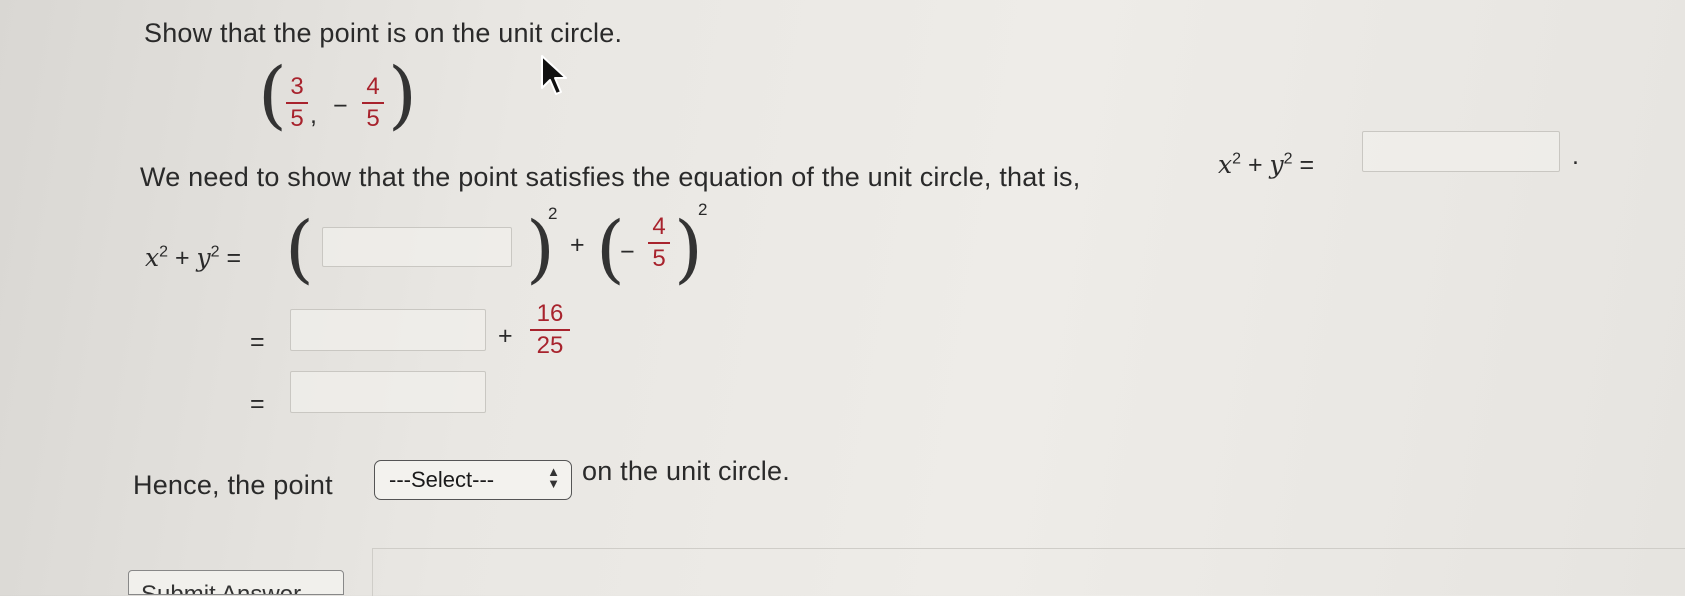 This screenshot has height=596, width=1685. What do you see at coordinates (233, 485) in the screenshot?
I see `conclusion-prefix: Hence, the point` at bounding box center [233, 485].